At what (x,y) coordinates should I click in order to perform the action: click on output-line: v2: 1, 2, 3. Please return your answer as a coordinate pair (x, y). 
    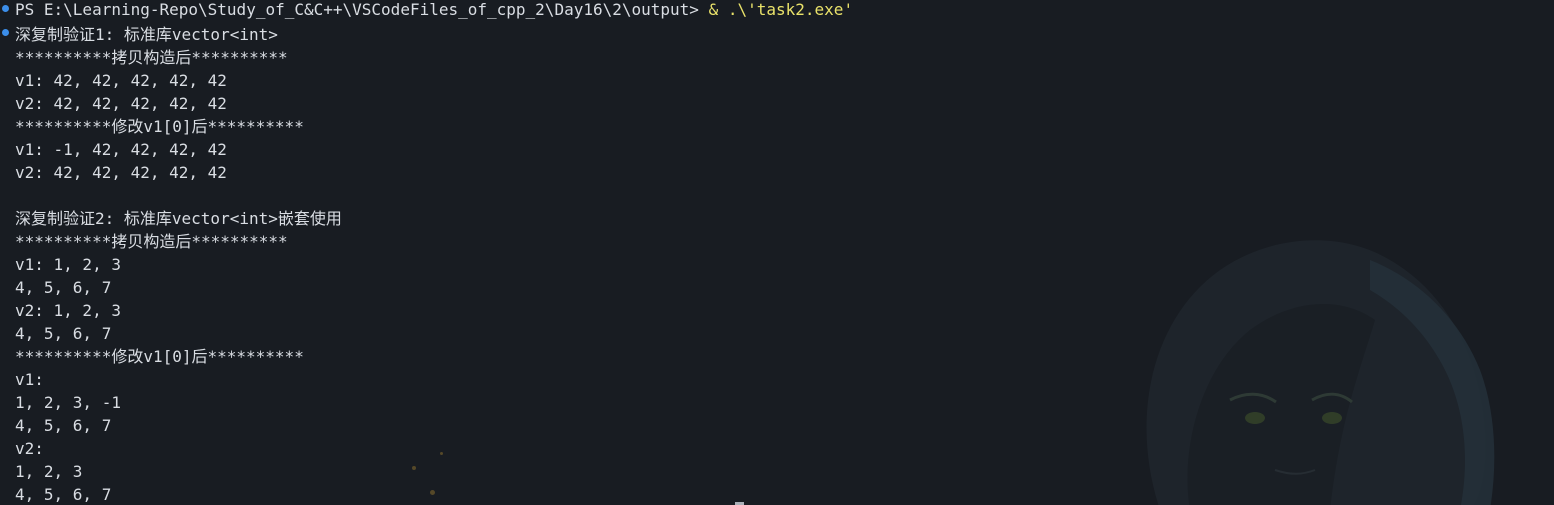
    Looking at the image, I should click on (68, 310).